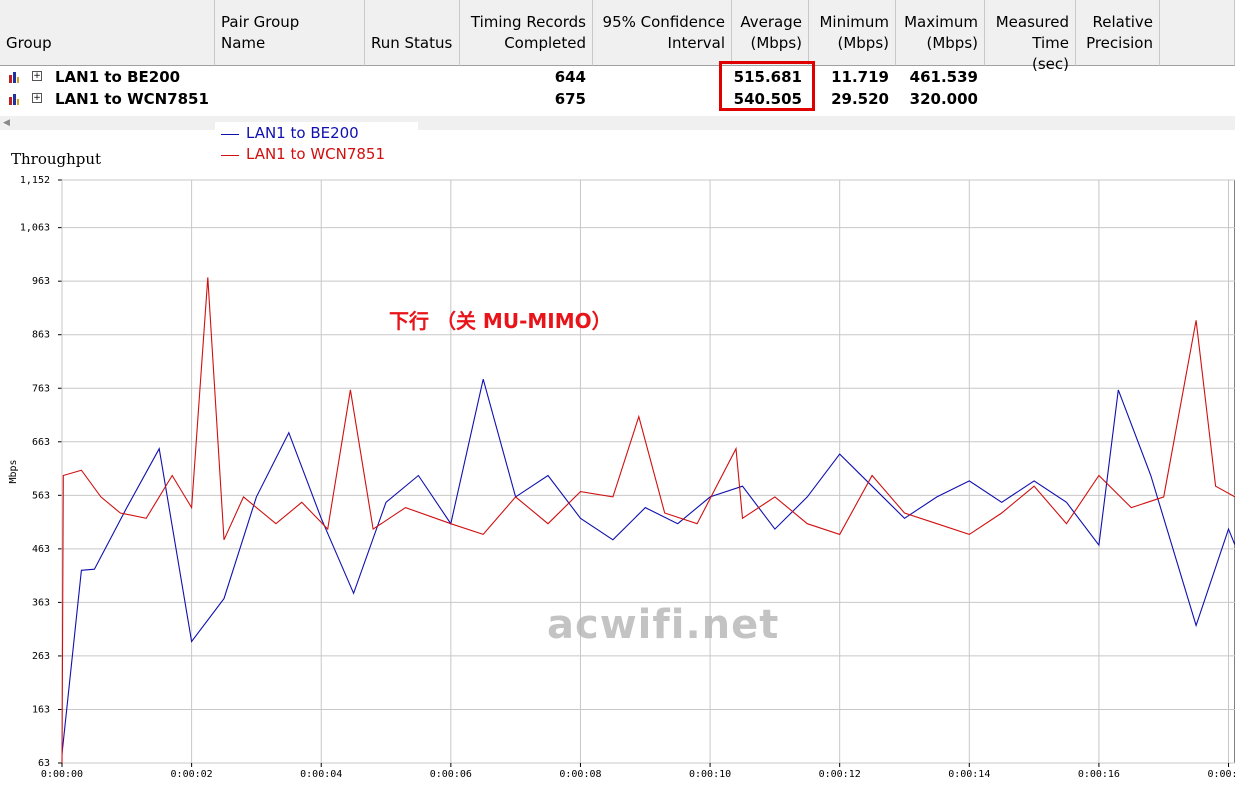 The width and height of the screenshot is (1235, 785). I want to click on scroll-left-arrow-icon: ◀, so click(6, 123).